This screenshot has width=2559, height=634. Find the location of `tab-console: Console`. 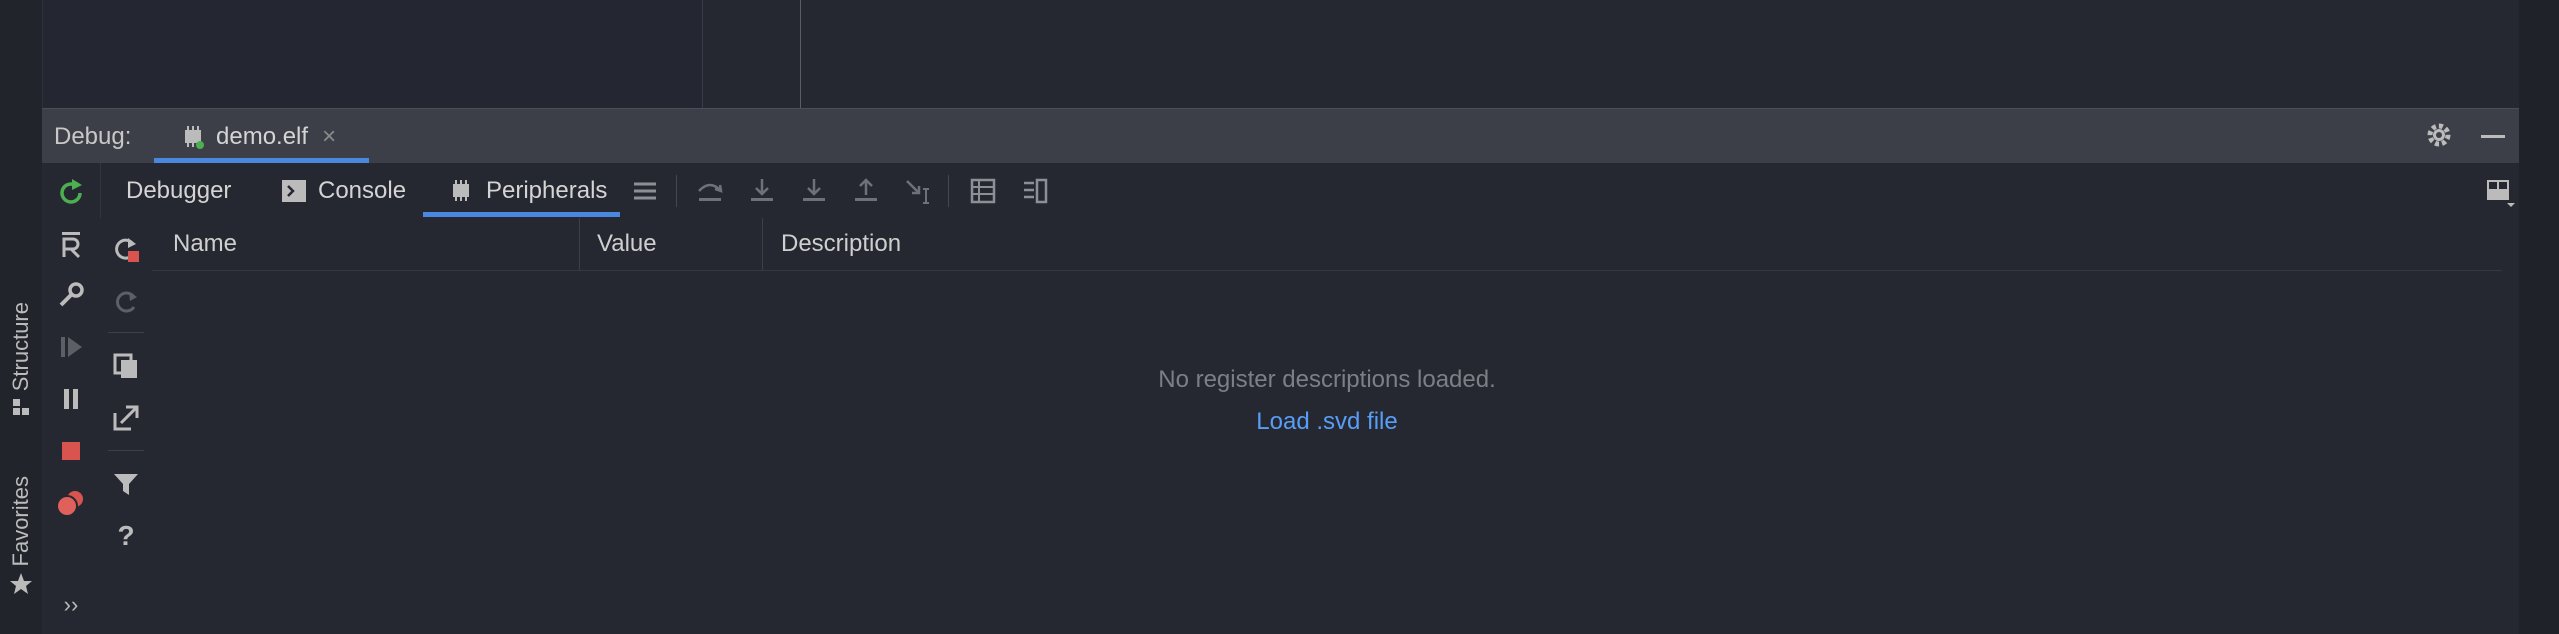

tab-console: Console is located at coordinates (344, 190).